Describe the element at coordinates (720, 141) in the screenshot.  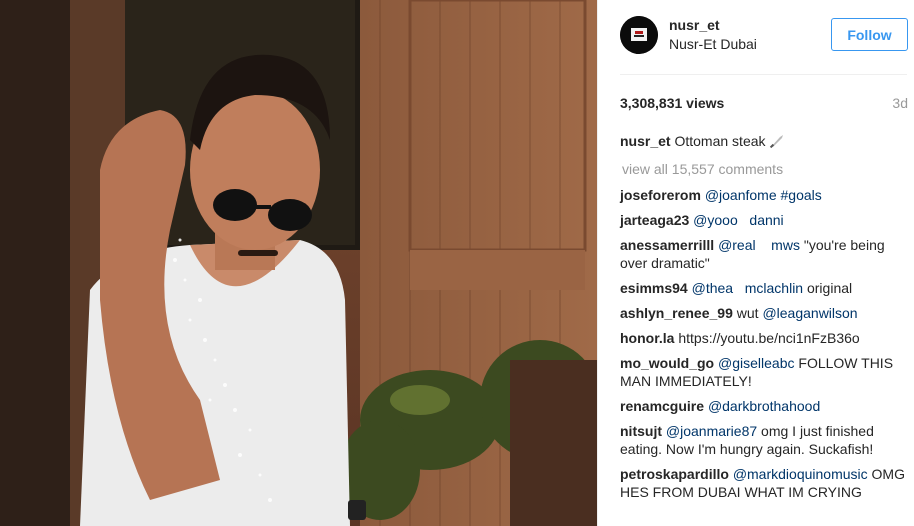
I see `caption-text: Ottoman steak` at that location.